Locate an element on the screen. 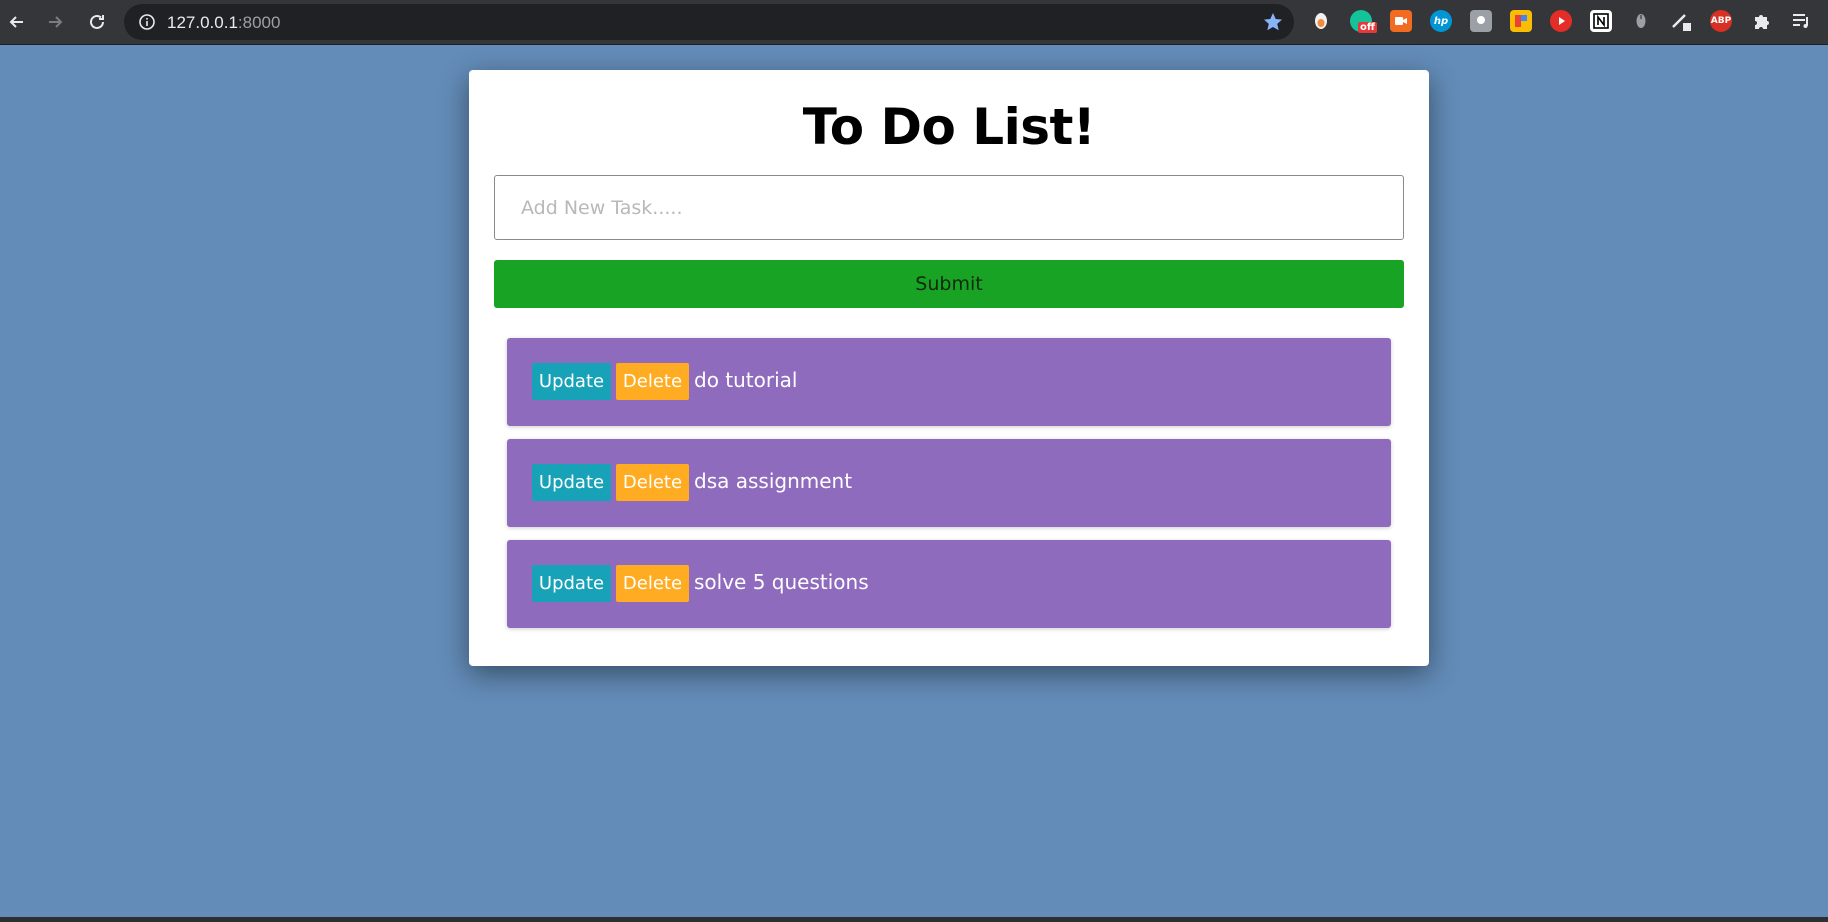 The height and width of the screenshot is (922, 1828). task-item: Update Delete do tutorial is located at coordinates (949, 382).